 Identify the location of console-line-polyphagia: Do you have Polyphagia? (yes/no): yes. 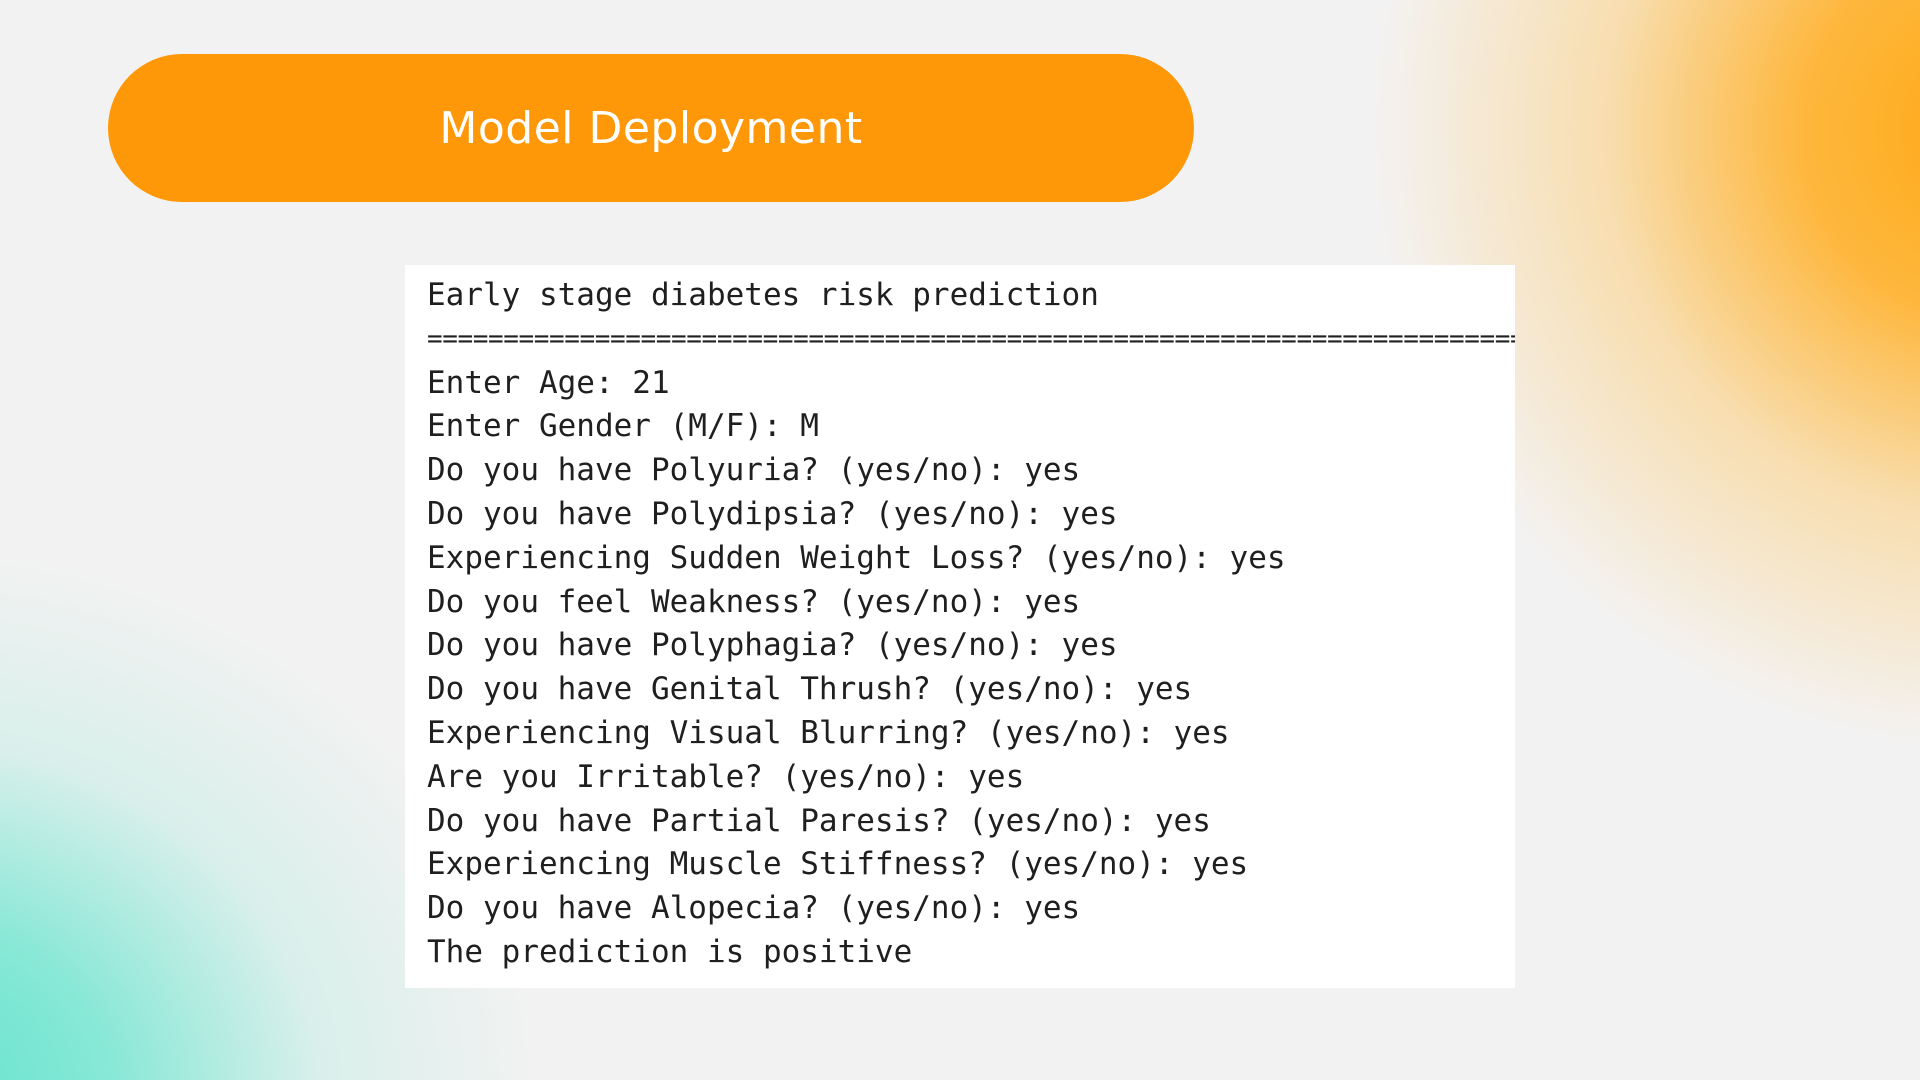
(772, 645).